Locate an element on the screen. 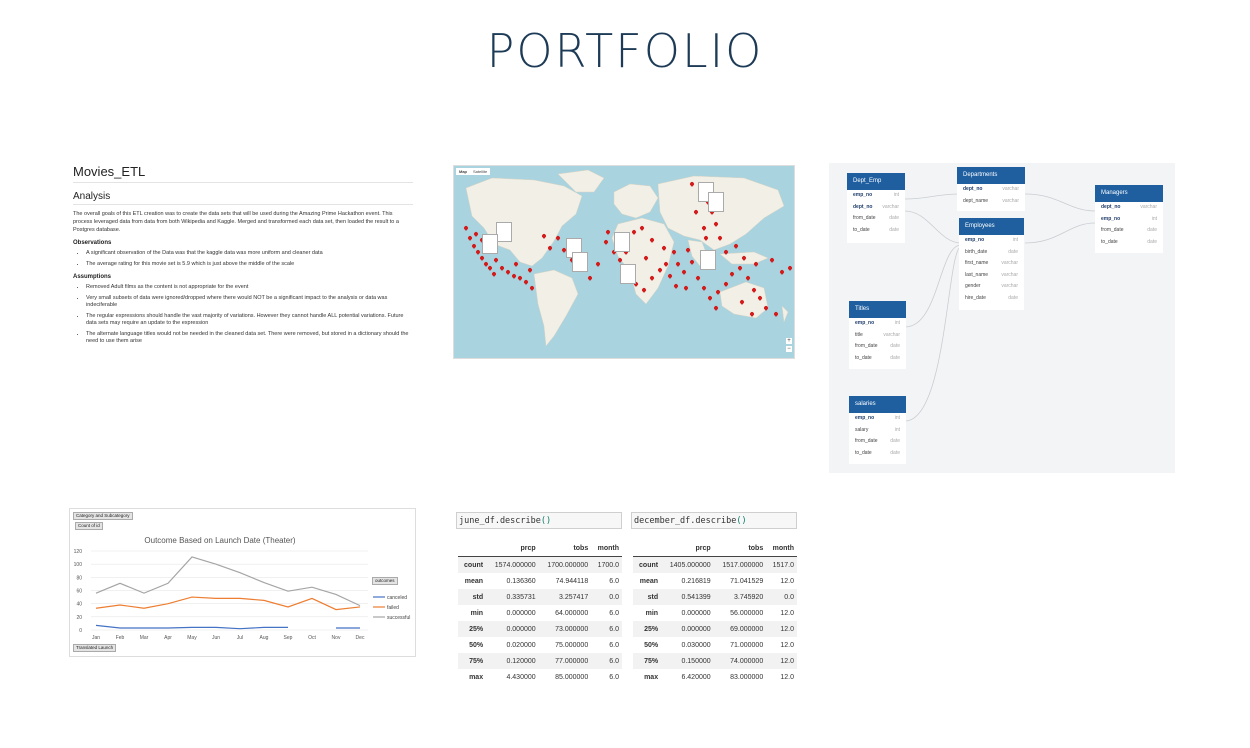 This screenshot has height=748, width=1250. row-label: mean is located at coordinates (474, 581).